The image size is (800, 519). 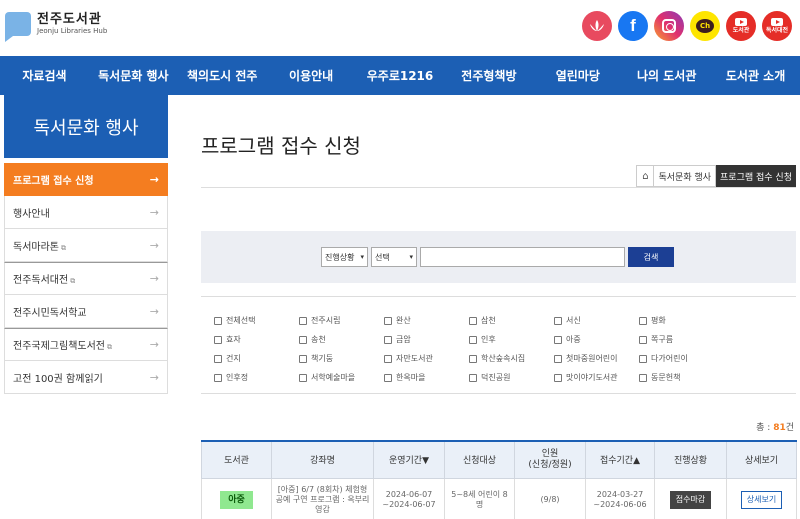 I want to click on nav-item-book-city: 책의도시 전주, so click(x=222, y=75).